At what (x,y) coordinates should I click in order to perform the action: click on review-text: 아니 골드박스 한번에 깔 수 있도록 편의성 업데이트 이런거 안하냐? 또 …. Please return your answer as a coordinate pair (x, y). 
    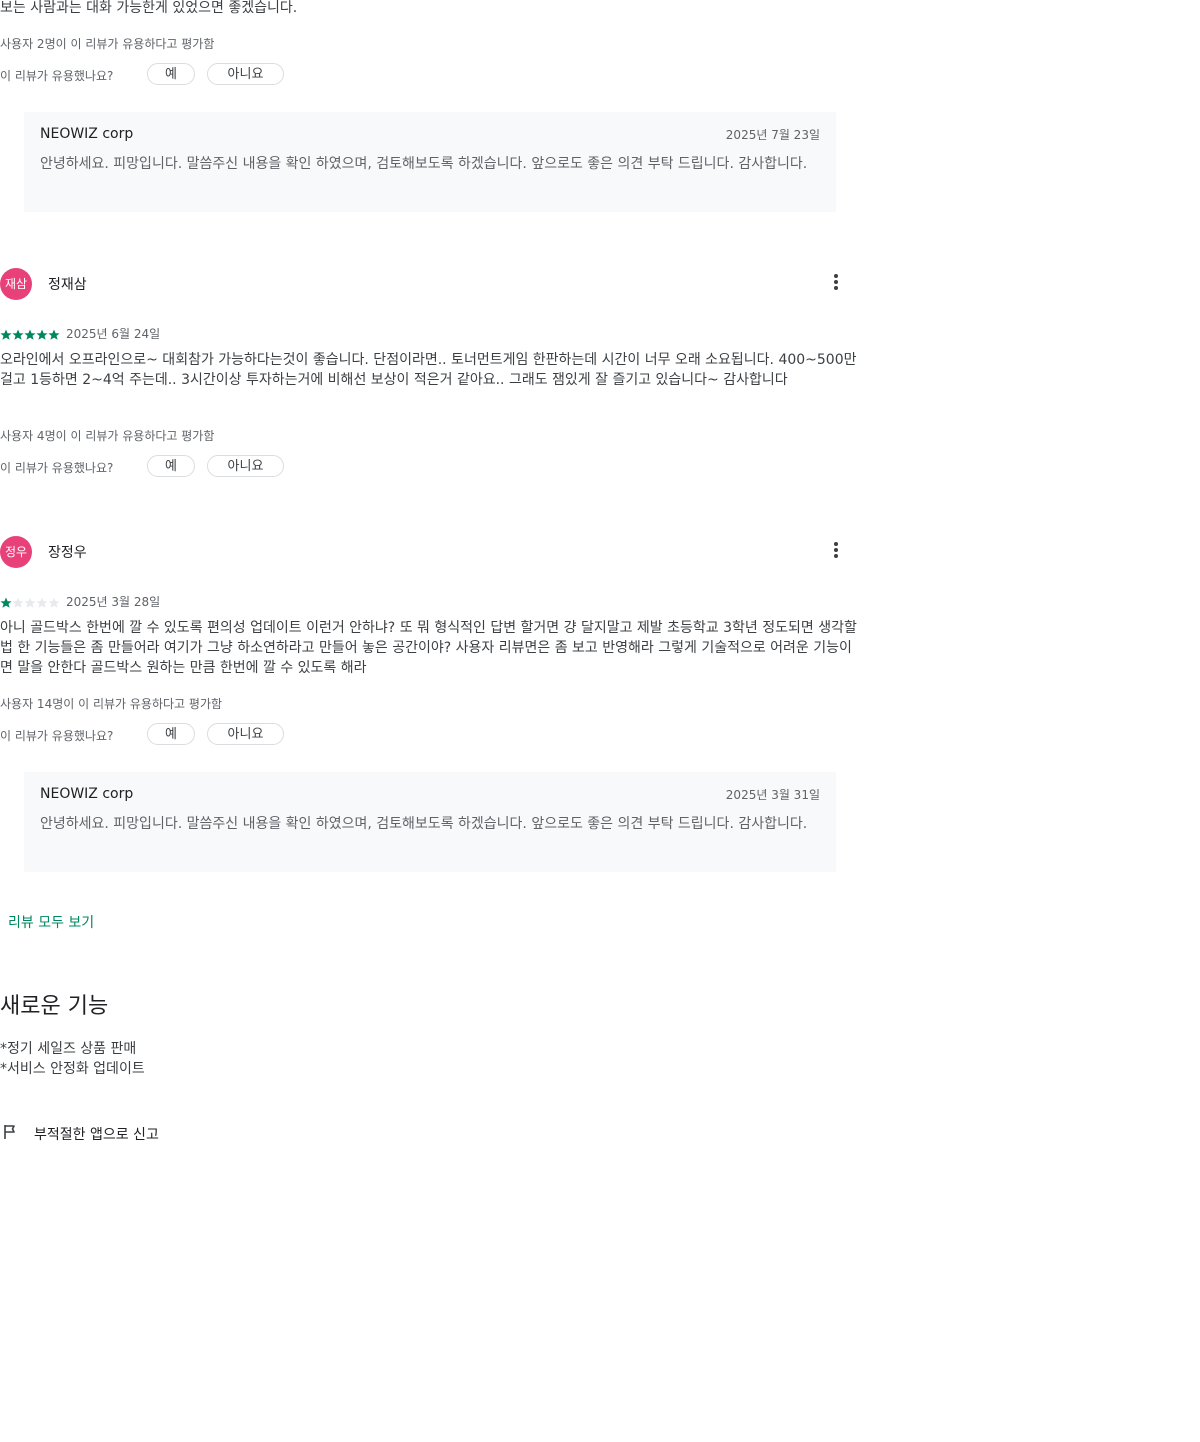
    Looking at the image, I should click on (428, 648).